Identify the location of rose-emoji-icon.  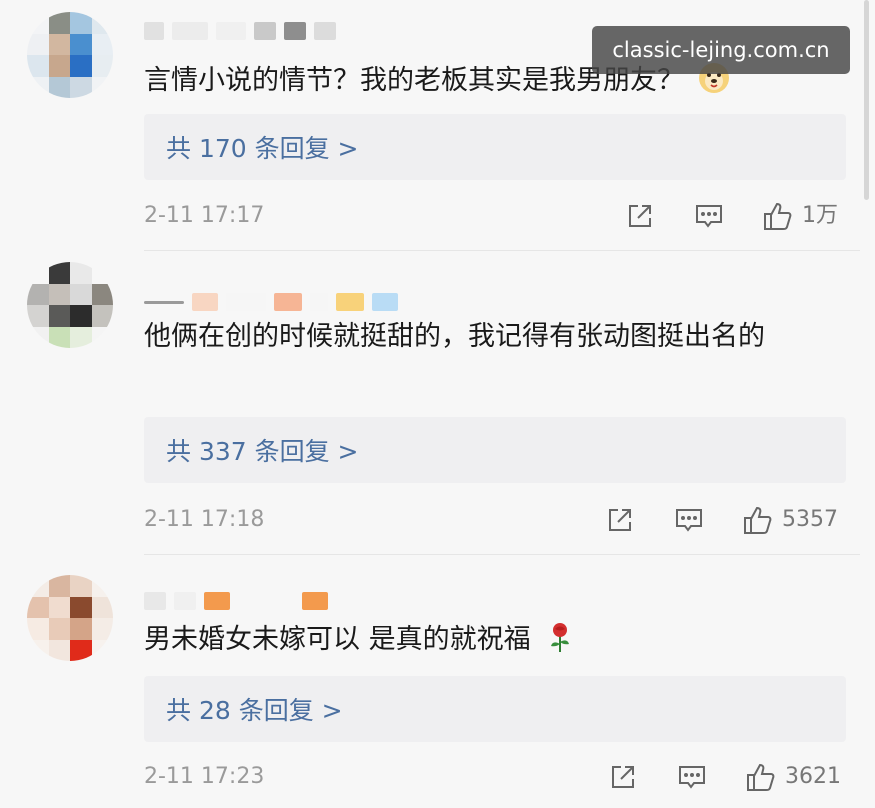
(560, 637).